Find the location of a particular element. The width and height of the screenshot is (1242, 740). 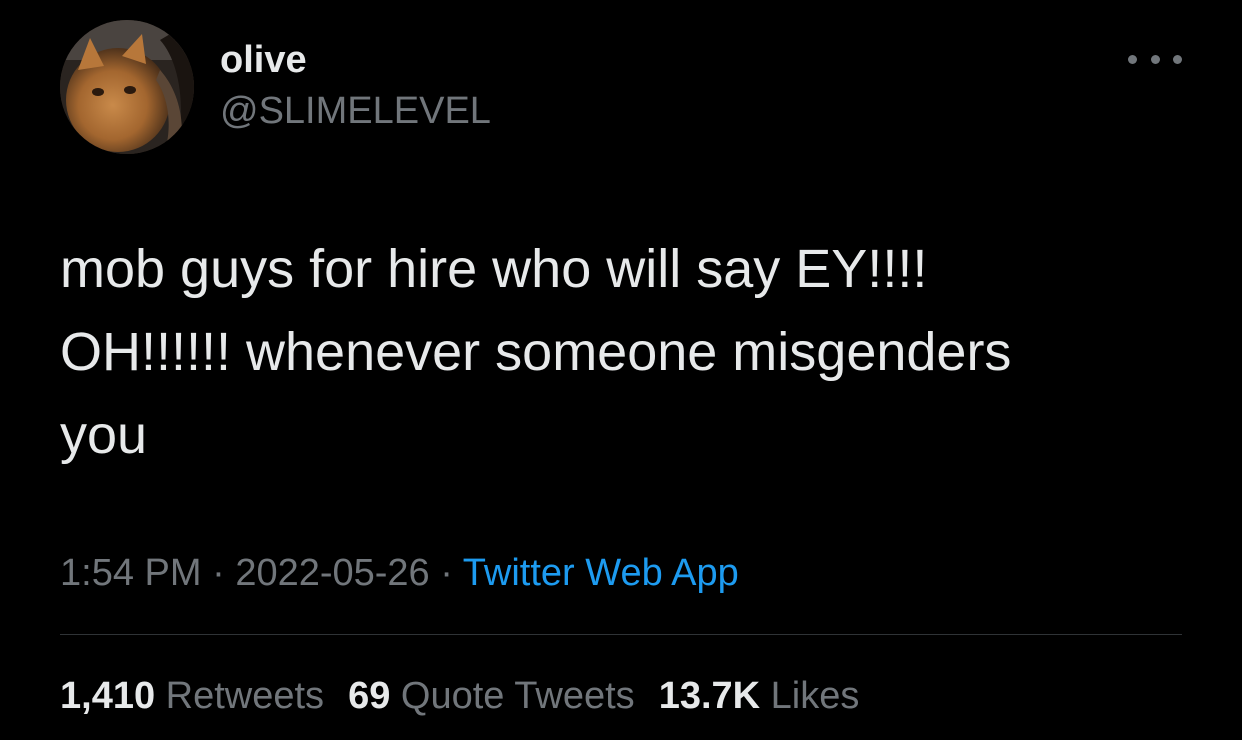

tweet-date: 2022-05-26 is located at coordinates (332, 573).